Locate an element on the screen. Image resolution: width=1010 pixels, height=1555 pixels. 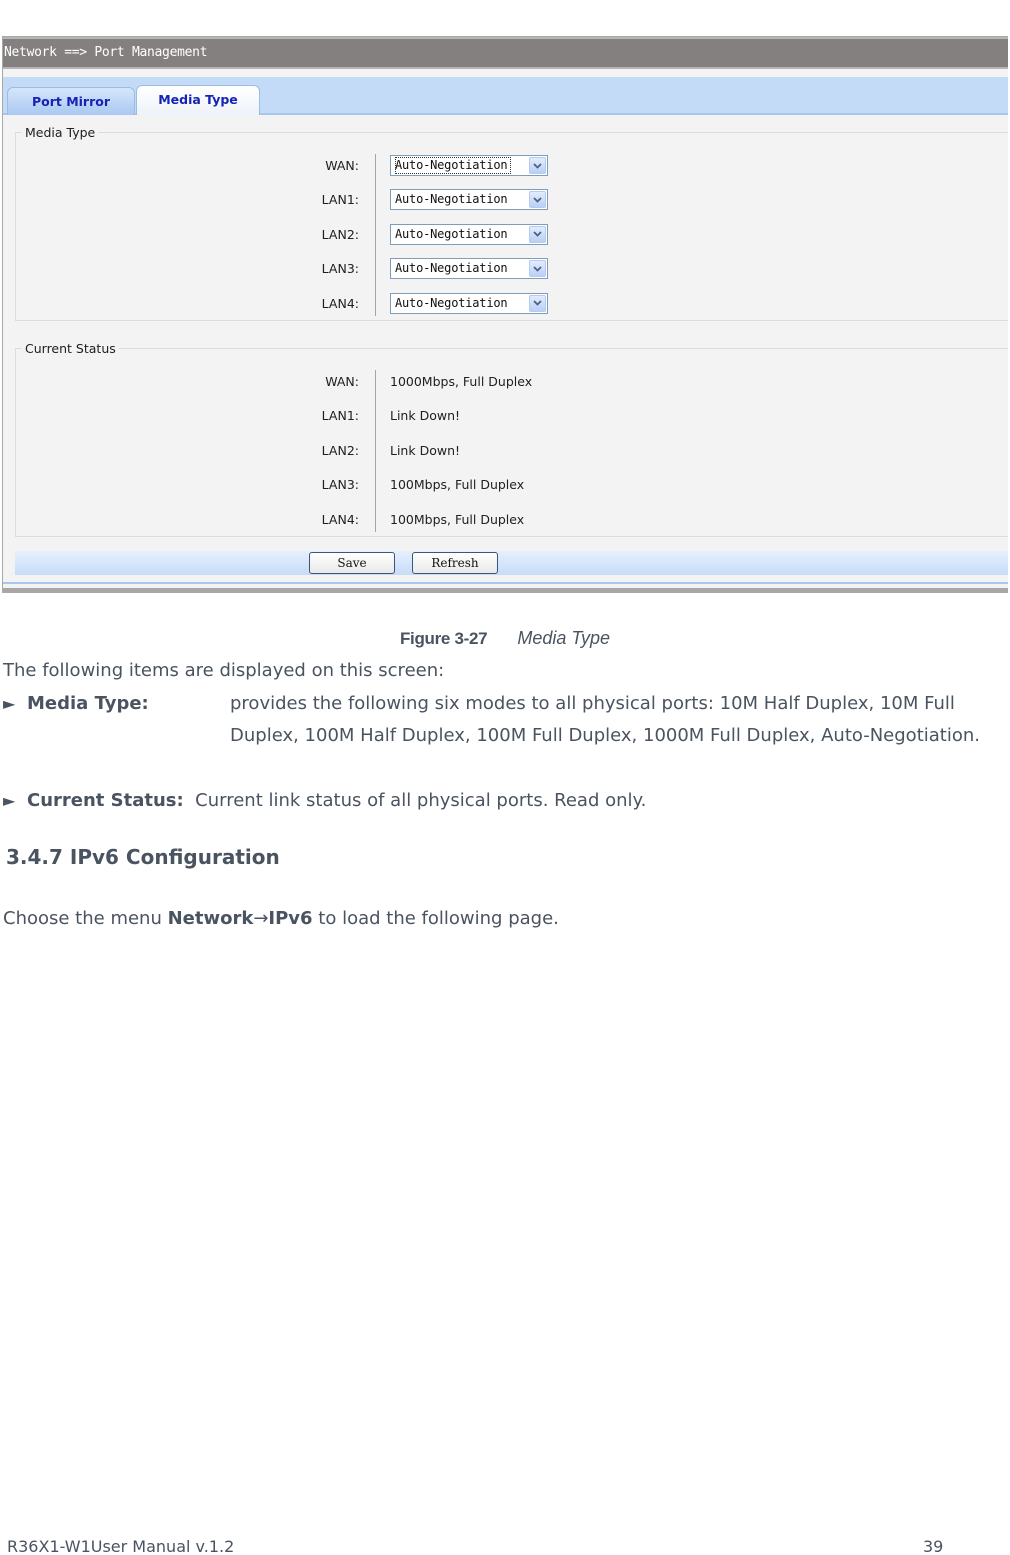
choose-suffix: to load the following page. is located at coordinates (435, 918).